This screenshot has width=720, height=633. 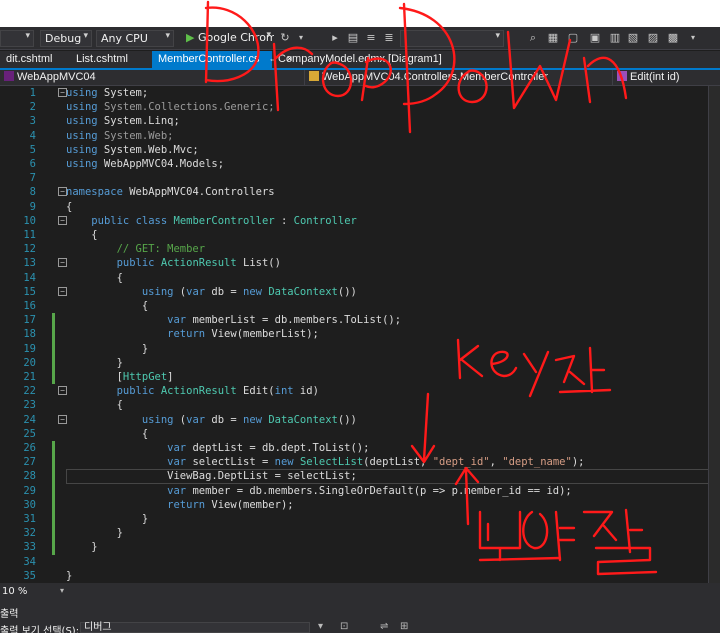 What do you see at coordinates (29, 533) in the screenshot?
I see `line-number: 32` at bounding box center [29, 533].